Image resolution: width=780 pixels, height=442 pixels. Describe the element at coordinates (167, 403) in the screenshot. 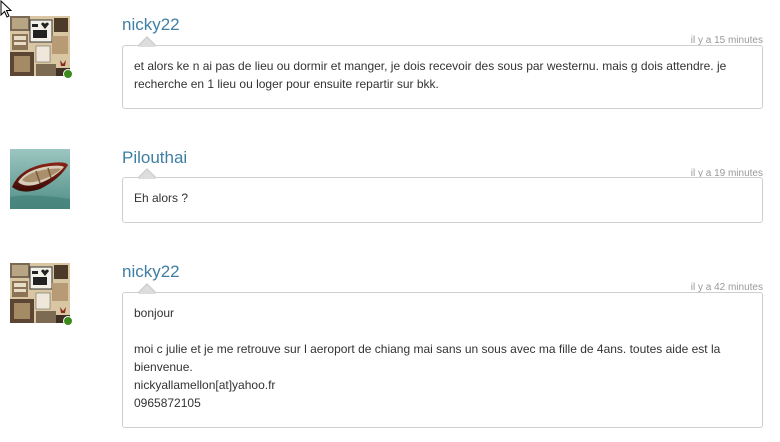

I see `phone-text: 0965872105` at that location.